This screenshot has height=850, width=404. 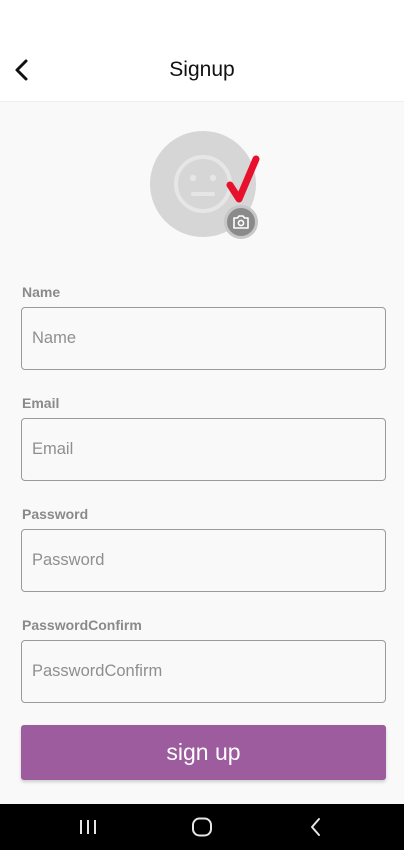 What do you see at coordinates (243, 179) in the screenshot?
I see `red-checkmark-icon` at bounding box center [243, 179].